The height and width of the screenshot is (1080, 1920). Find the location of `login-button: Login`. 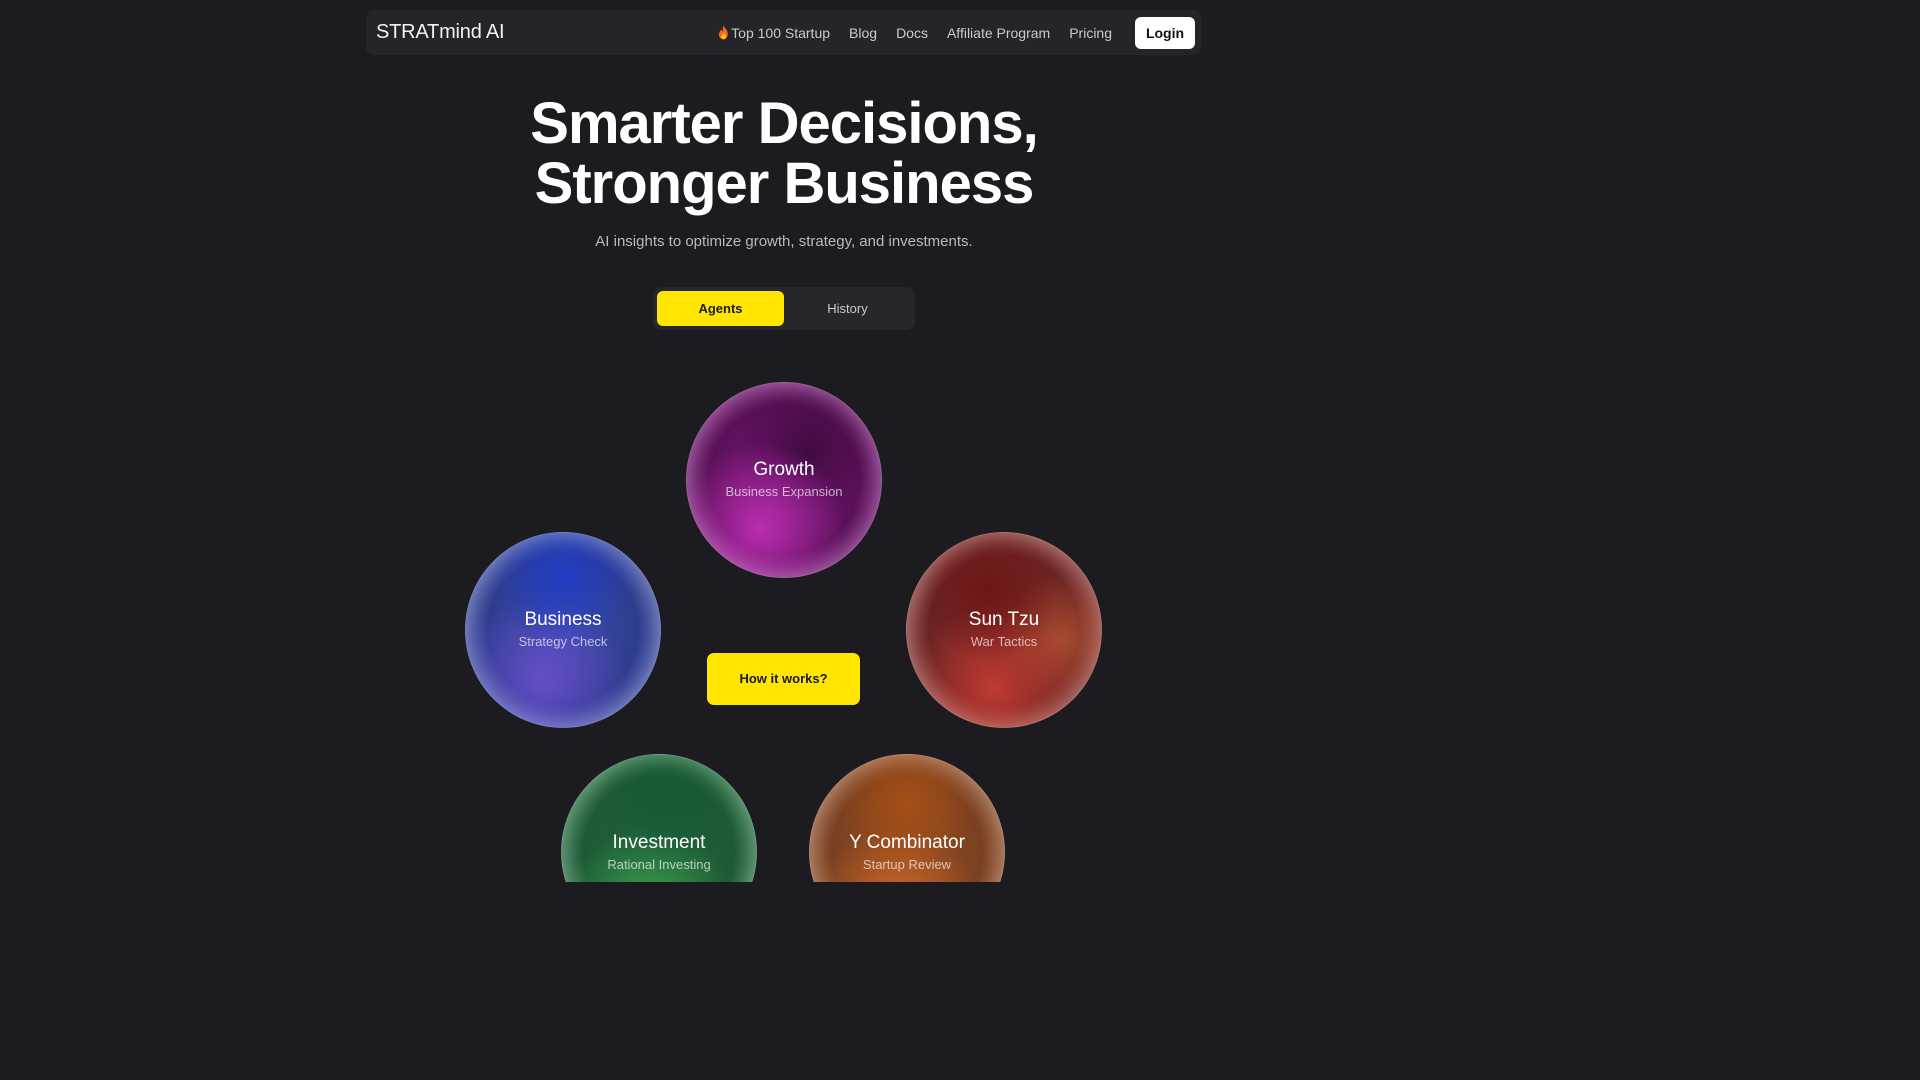

login-button: Login is located at coordinates (1165, 33).